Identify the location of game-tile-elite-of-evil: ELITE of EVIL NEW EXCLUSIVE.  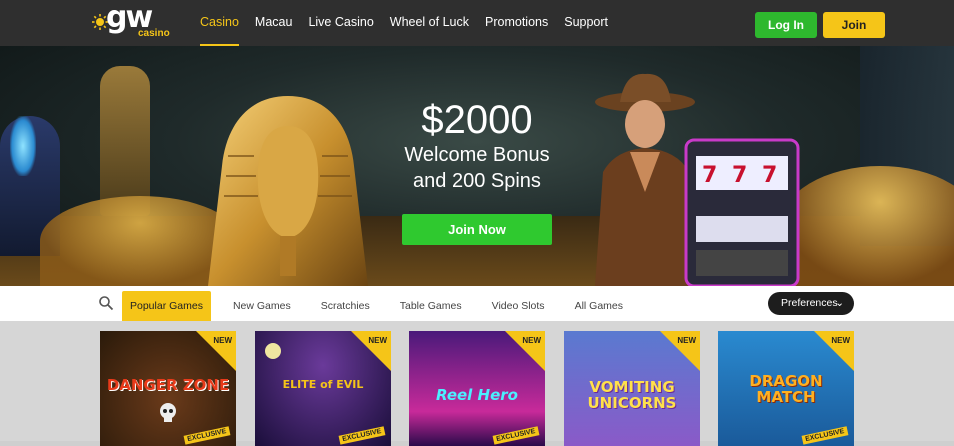
(323, 388).